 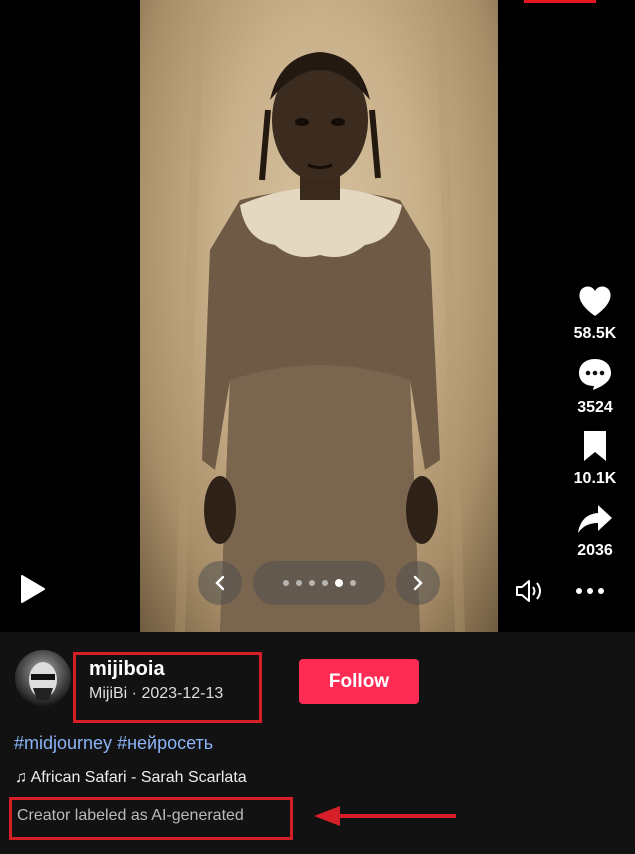 What do you see at coordinates (560, 1) in the screenshot?
I see `top-progress-strip` at bounding box center [560, 1].